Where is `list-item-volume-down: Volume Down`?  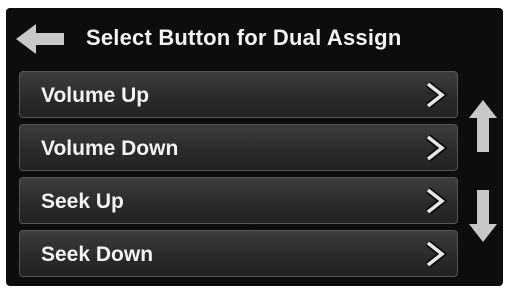 list-item-volume-down: Volume Down is located at coordinates (238, 147).